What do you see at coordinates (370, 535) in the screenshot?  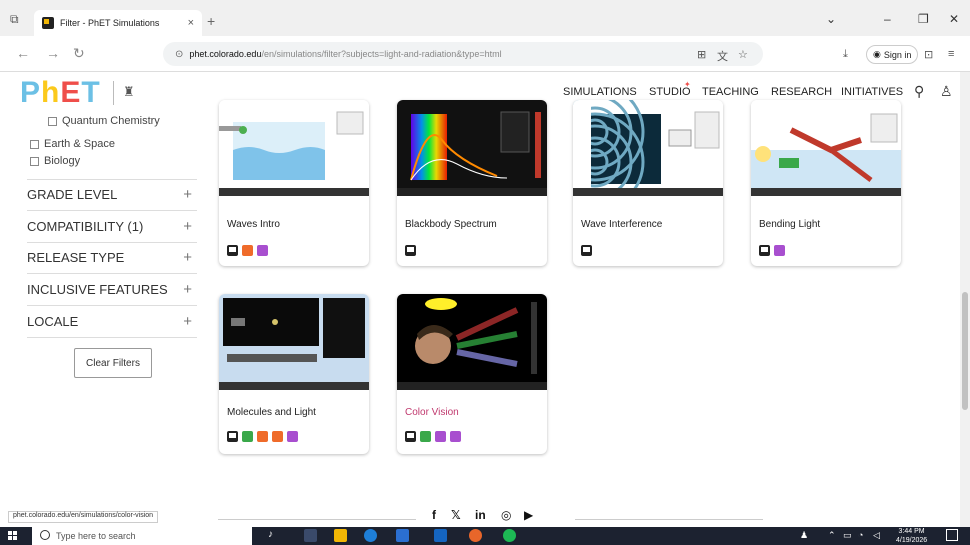 I see `edge-browser-icon` at bounding box center [370, 535].